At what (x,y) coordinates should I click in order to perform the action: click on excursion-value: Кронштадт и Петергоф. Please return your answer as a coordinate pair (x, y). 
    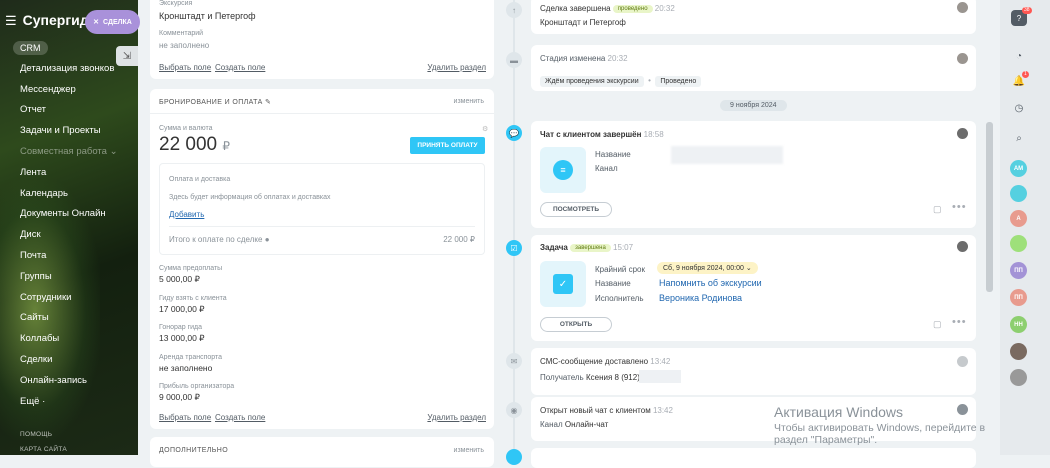
    Looking at the image, I should click on (207, 16).